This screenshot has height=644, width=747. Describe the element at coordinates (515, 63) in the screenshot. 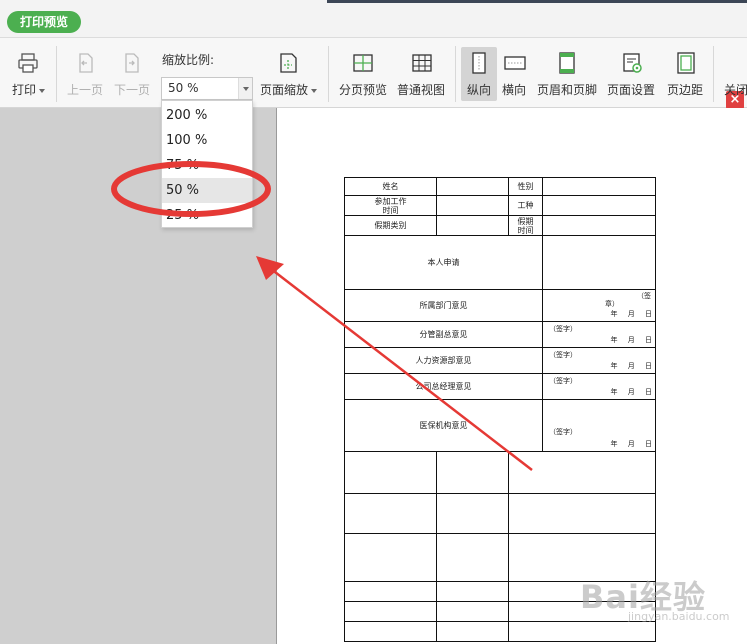

I see `landscape-page-icon` at that location.